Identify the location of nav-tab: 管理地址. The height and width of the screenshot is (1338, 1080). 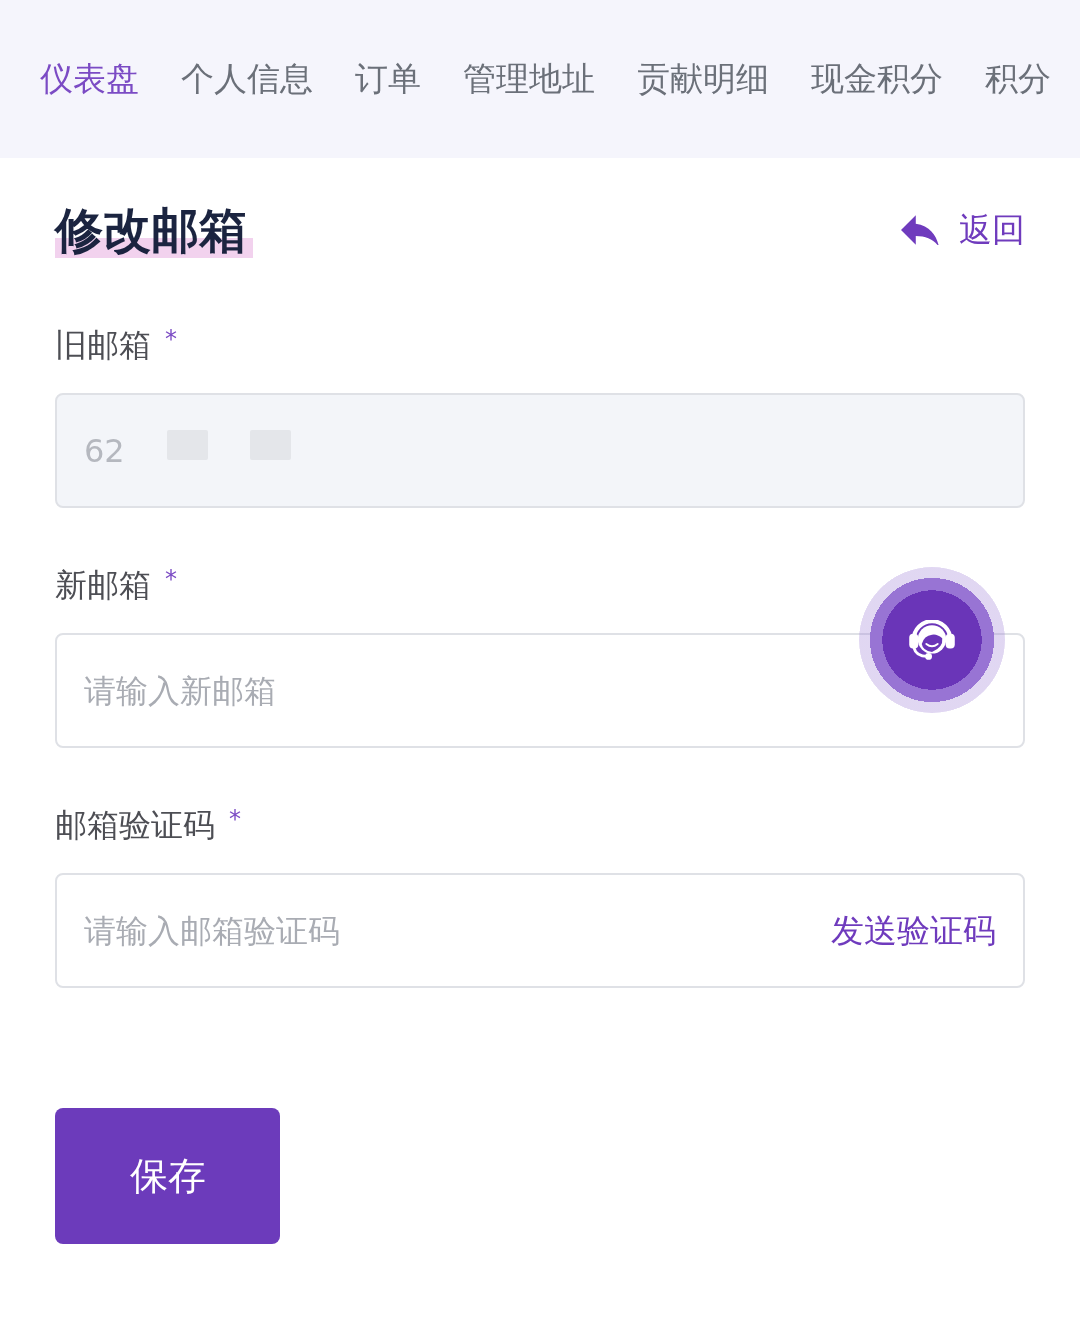
(529, 79).